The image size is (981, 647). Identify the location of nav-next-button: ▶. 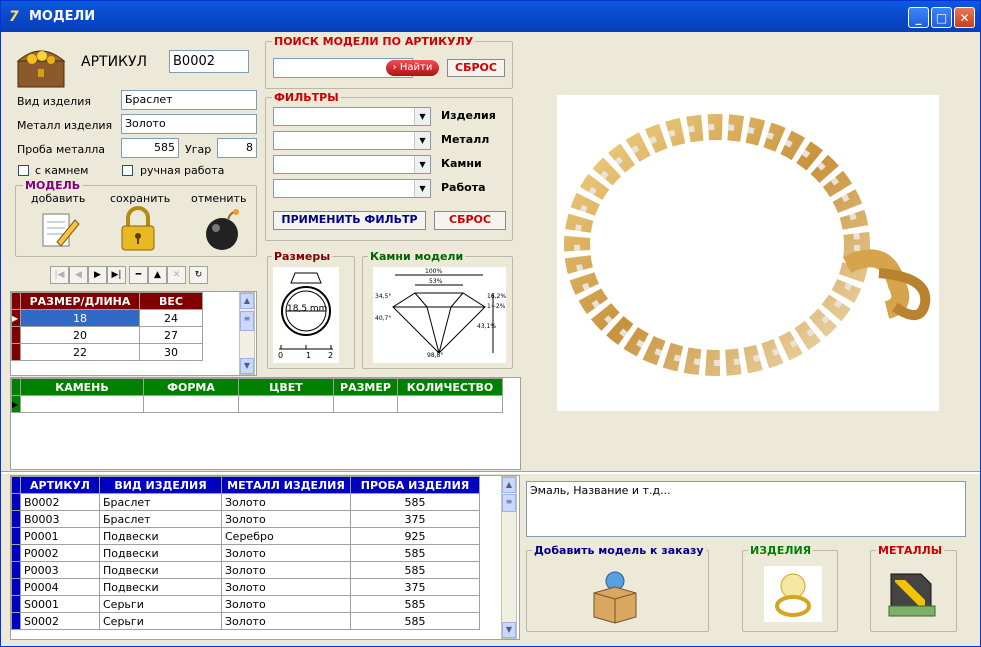
(97, 275).